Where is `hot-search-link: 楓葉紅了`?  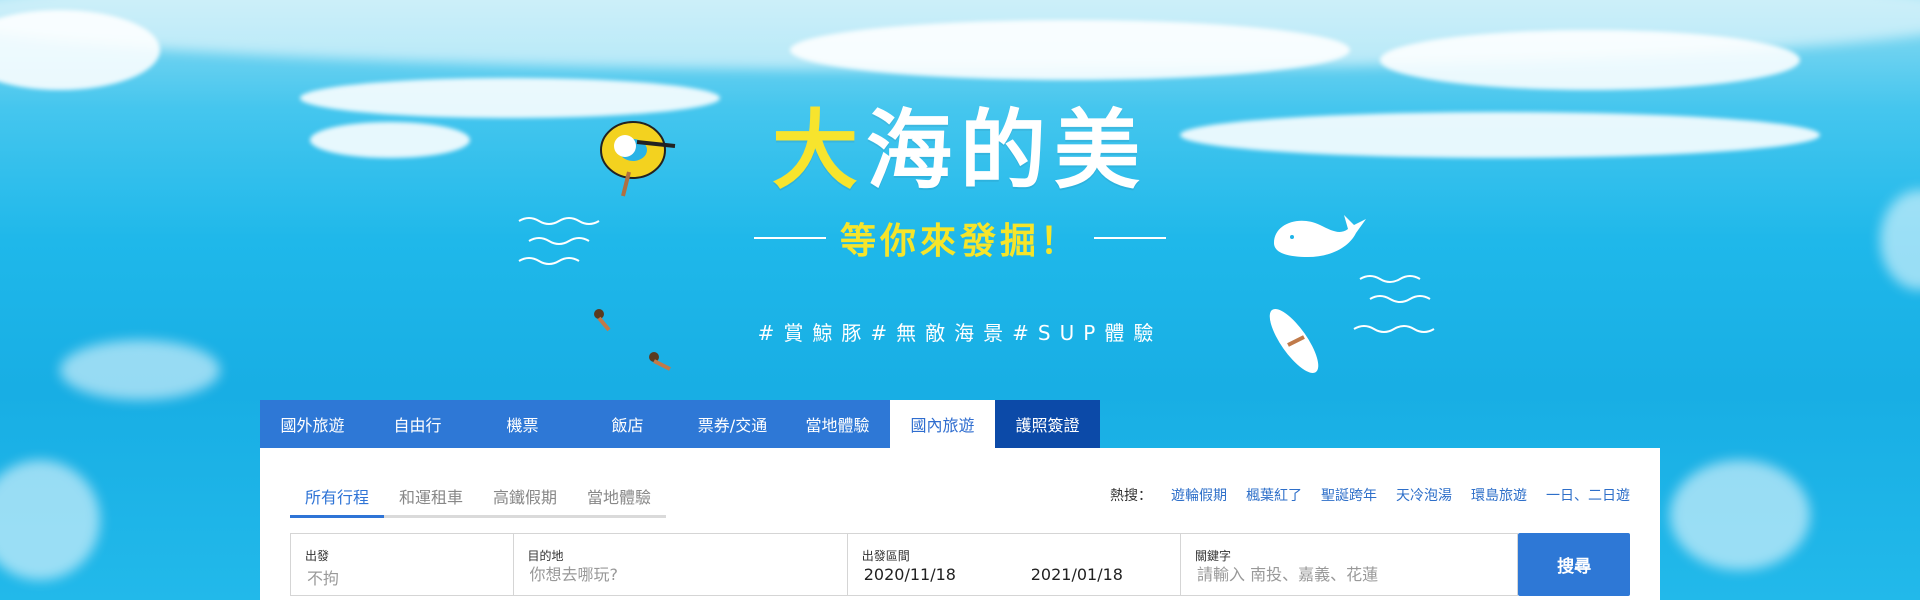
hot-search-link: 楓葉紅了 is located at coordinates (1274, 495).